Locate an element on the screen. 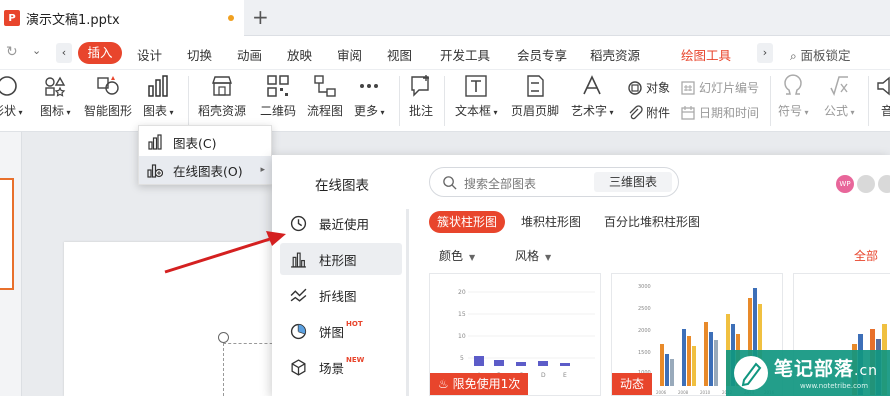 This screenshot has height=396, width=890. flowchart-button: 流程图 is located at coordinates (325, 96).